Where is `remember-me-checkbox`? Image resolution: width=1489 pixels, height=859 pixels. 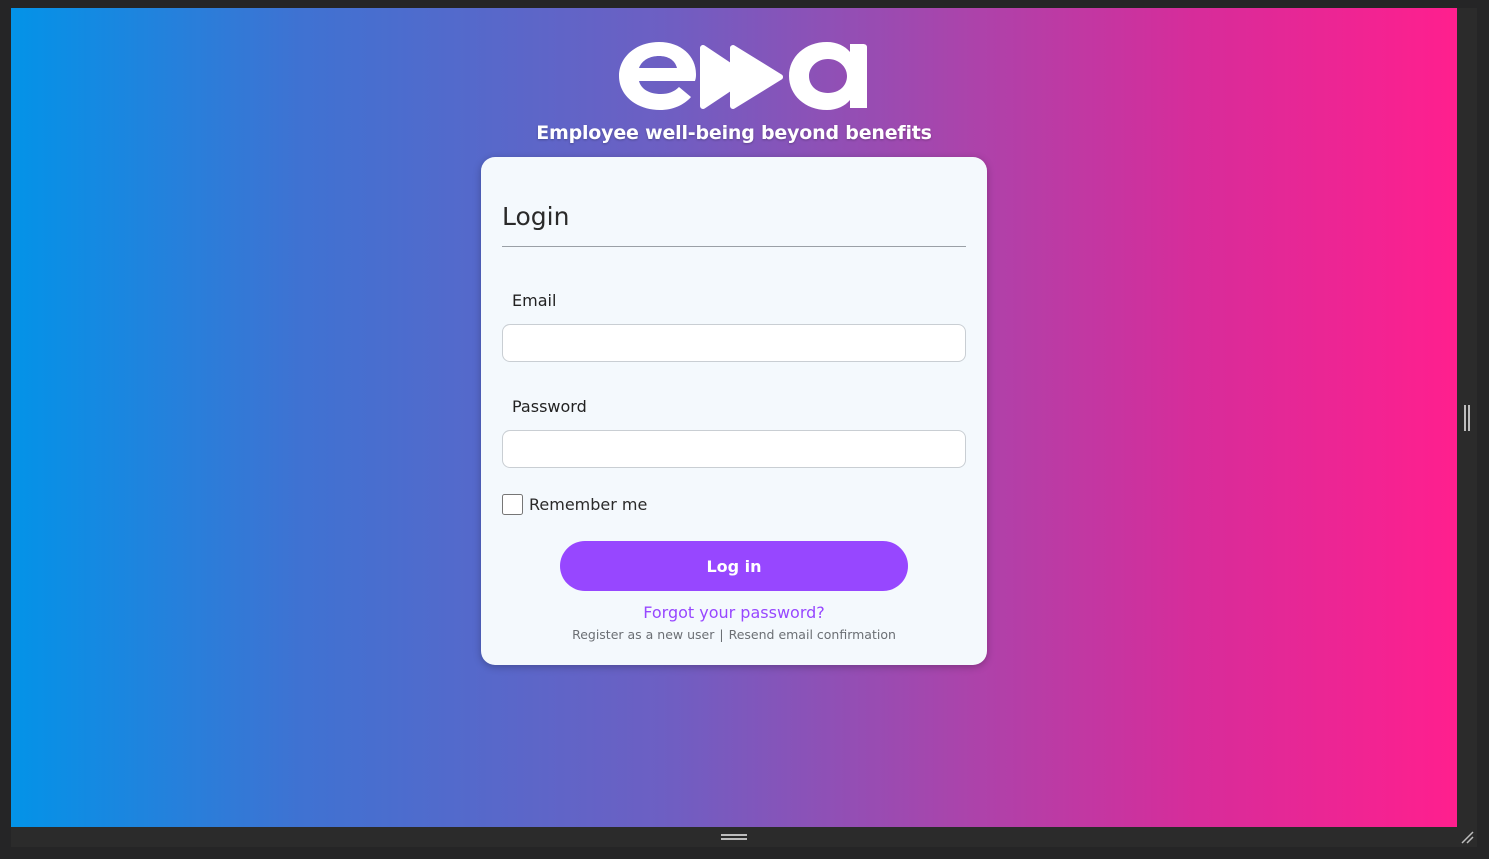 remember-me-checkbox is located at coordinates (512, 504).